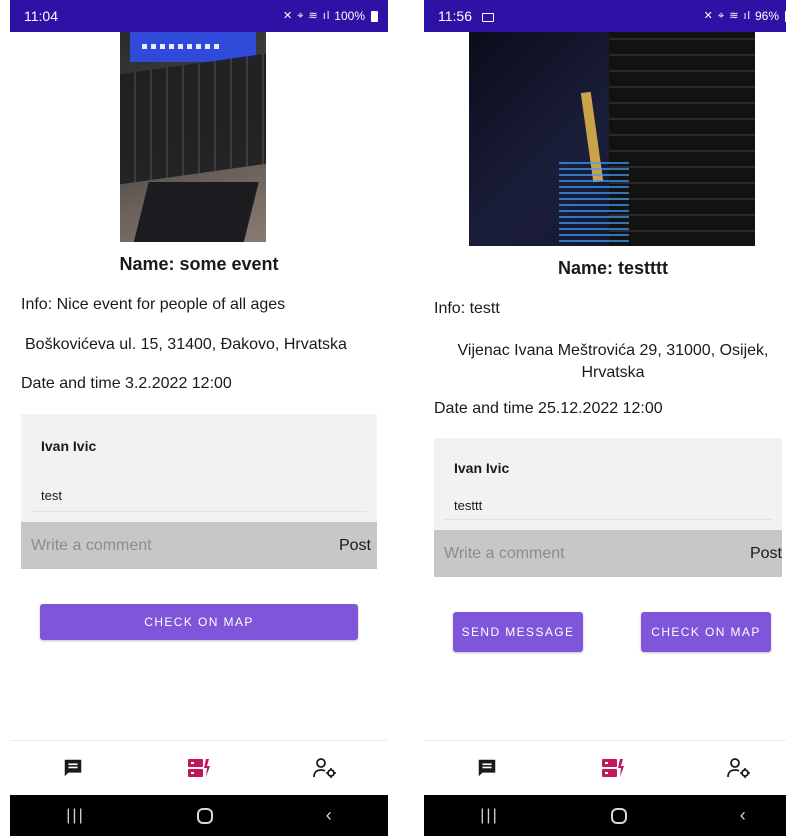 The height and width of the screenshot is (836, 786). I want to click on battery-percent: 96%, so click(766, 16).